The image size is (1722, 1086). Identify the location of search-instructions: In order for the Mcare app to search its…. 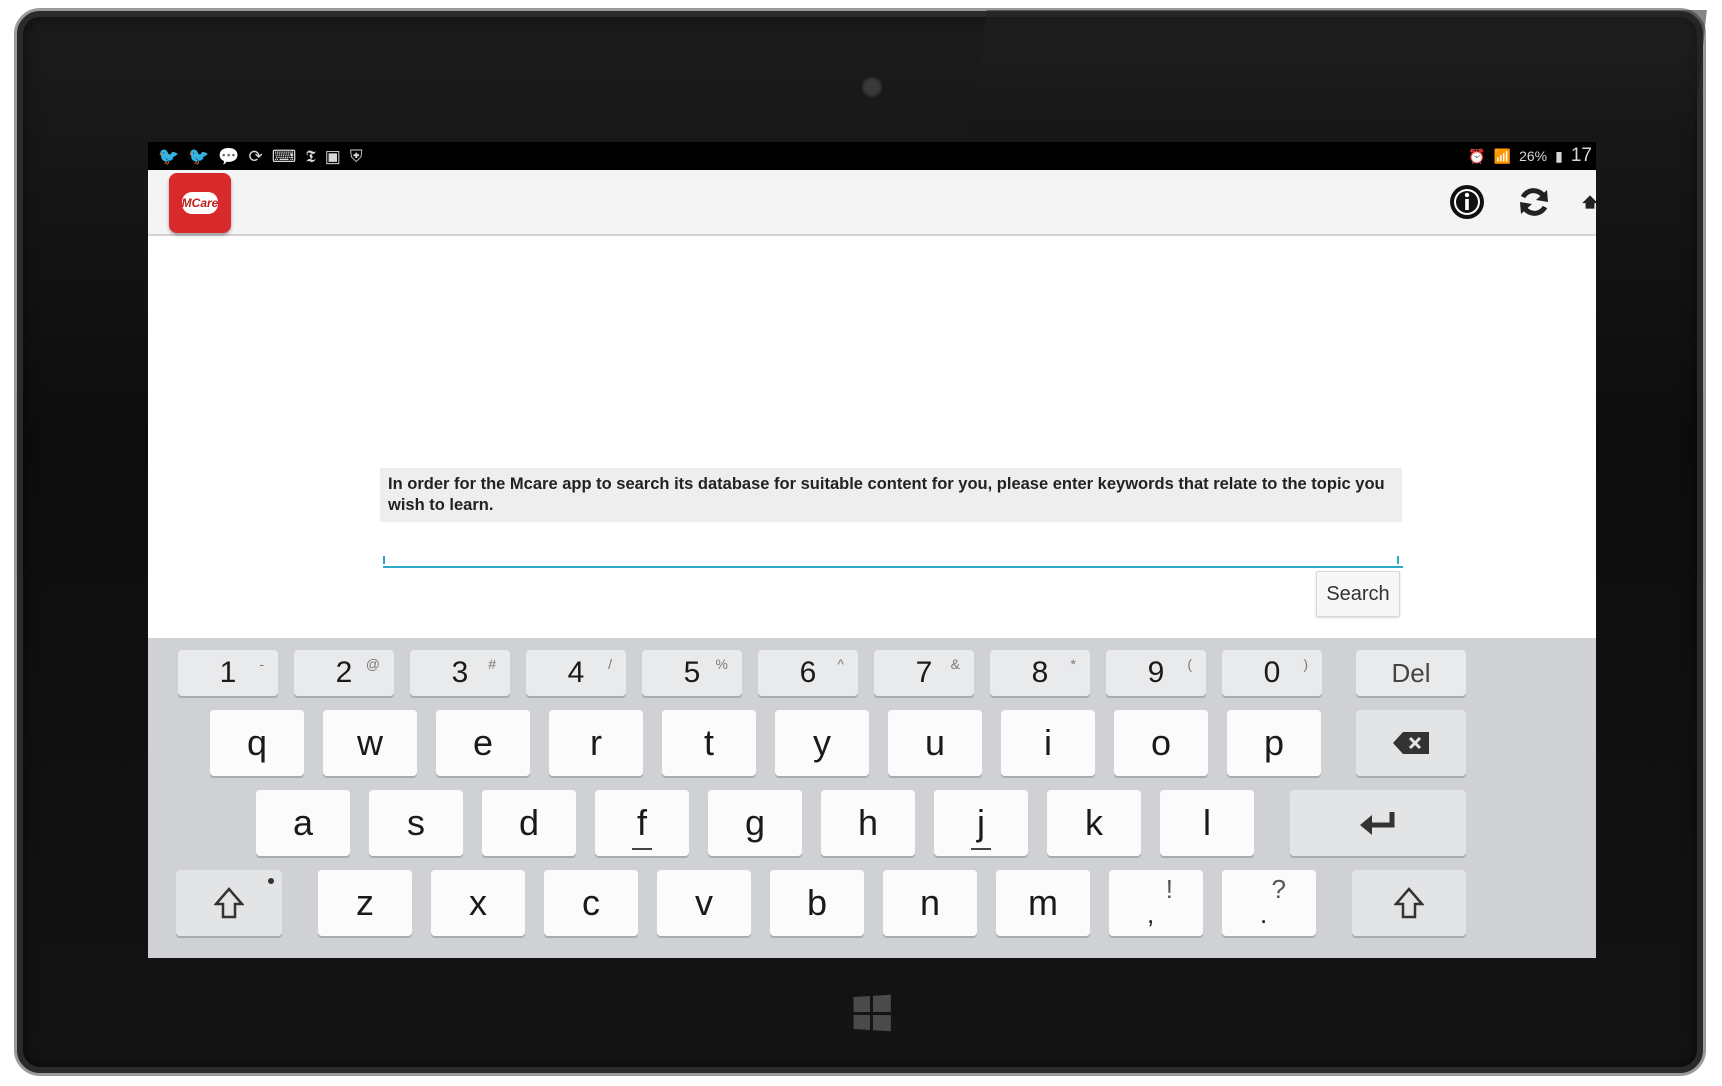
(891, 495).